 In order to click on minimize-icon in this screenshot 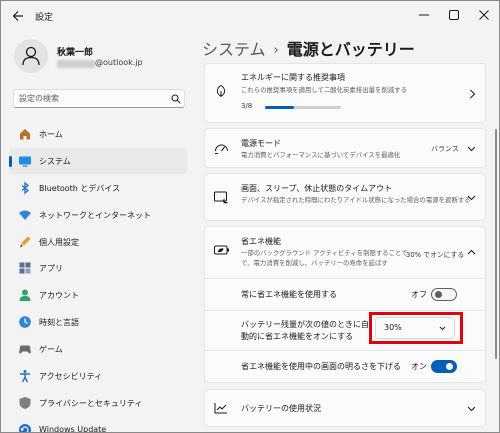, I will do `click(424, 15)`.